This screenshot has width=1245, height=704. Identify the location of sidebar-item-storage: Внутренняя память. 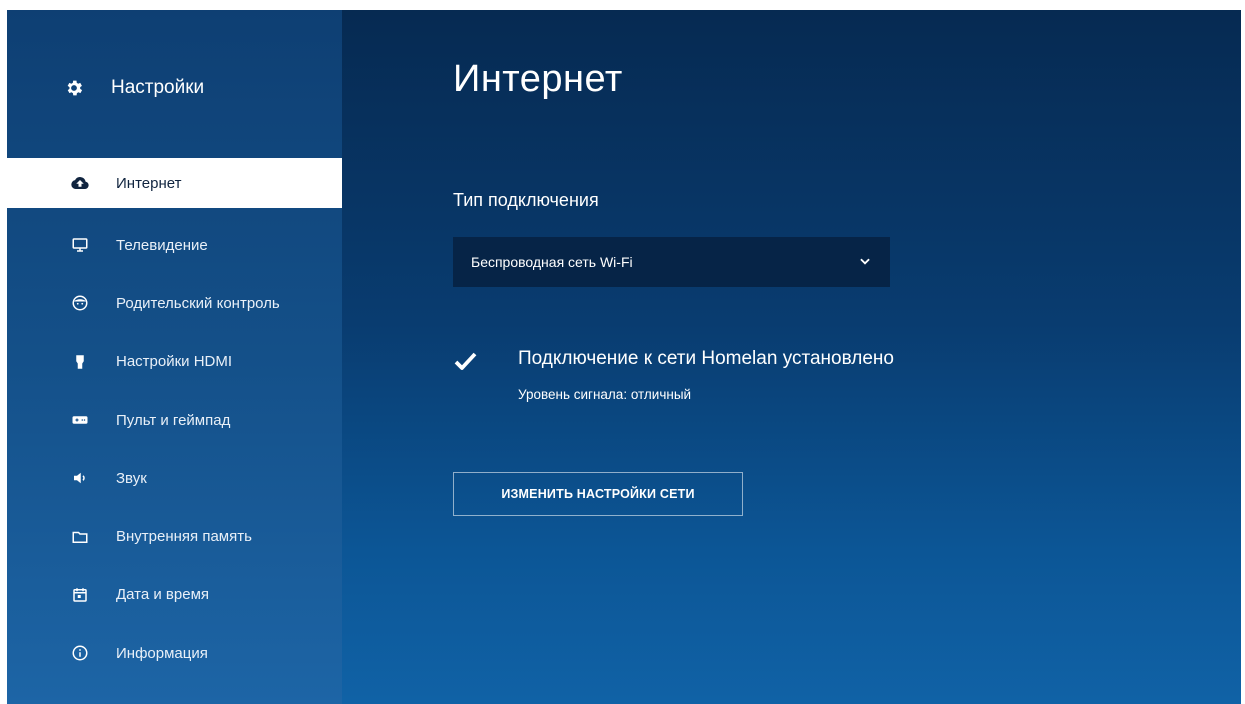
(174, 536).